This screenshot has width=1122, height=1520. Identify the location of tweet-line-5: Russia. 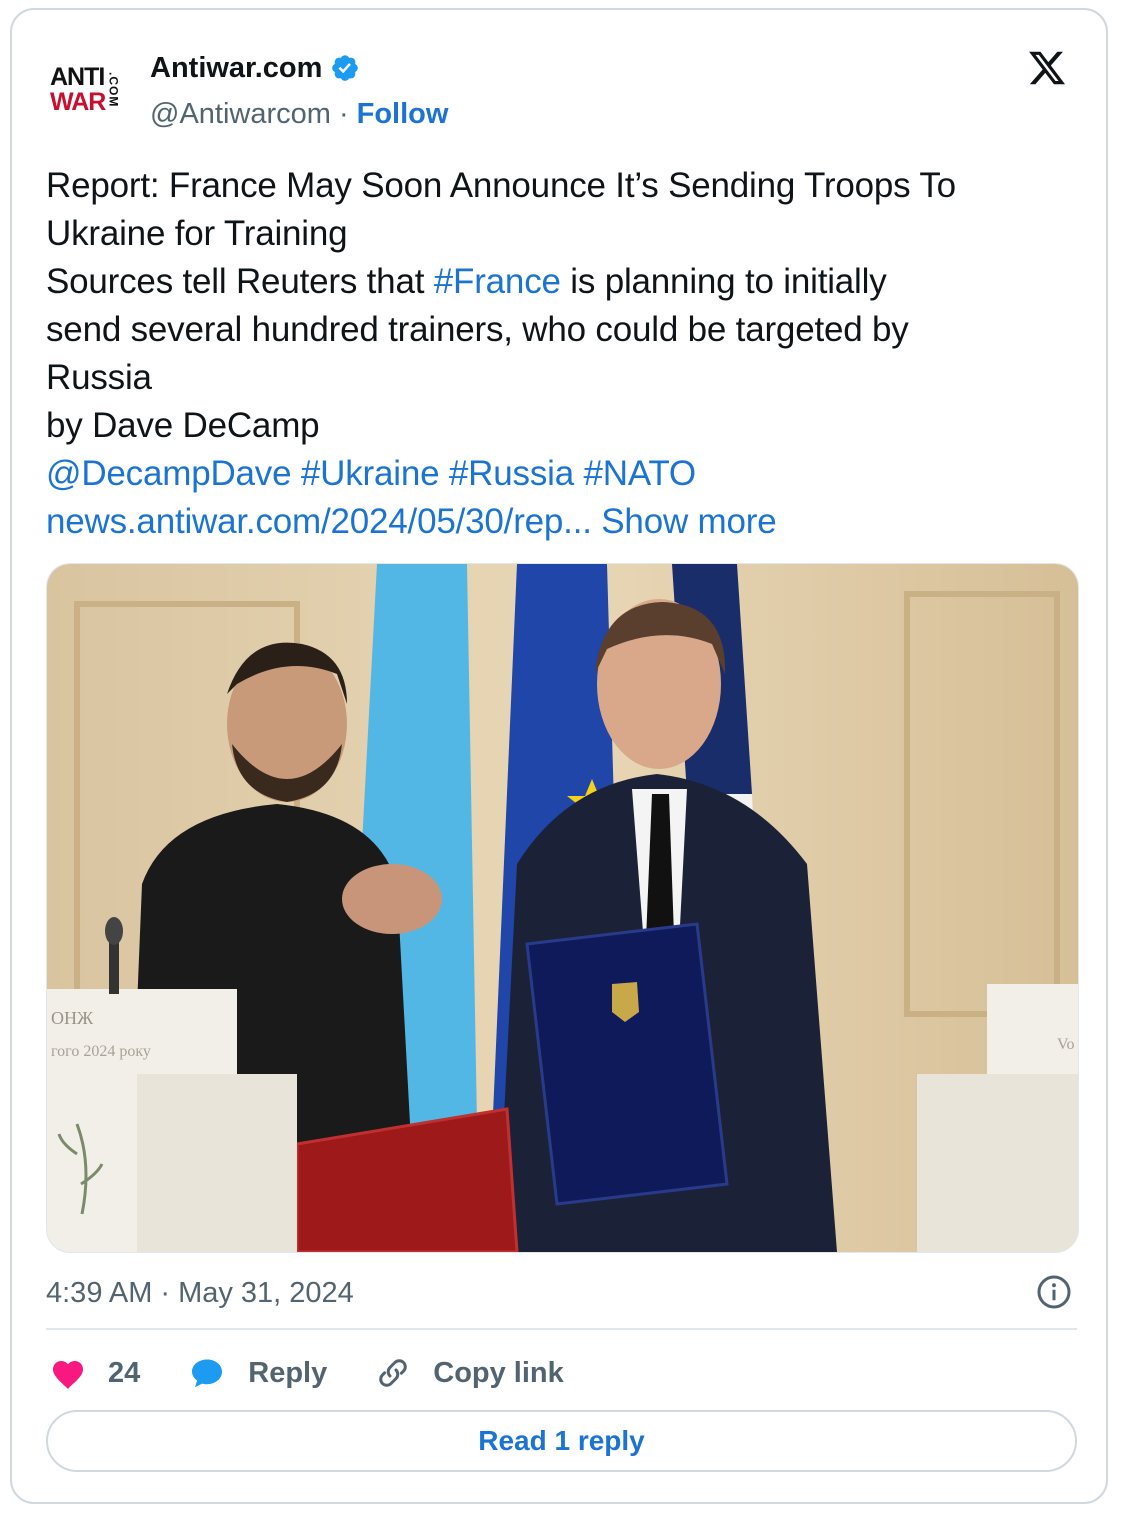
(99, 377).